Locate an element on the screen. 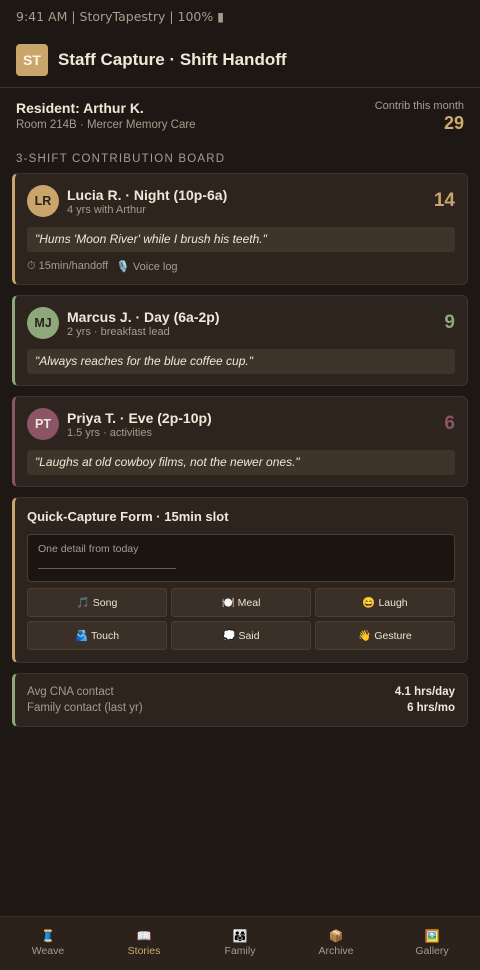  voice-log-link: 🎙️ Voice log is located at coordinates (146, 266).